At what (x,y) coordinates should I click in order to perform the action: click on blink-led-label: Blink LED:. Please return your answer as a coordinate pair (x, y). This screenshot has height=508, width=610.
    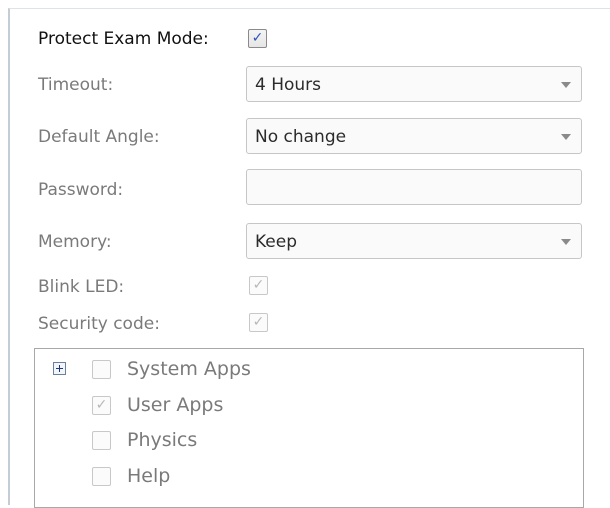
    Looking at the image, I should click on (81, 287).